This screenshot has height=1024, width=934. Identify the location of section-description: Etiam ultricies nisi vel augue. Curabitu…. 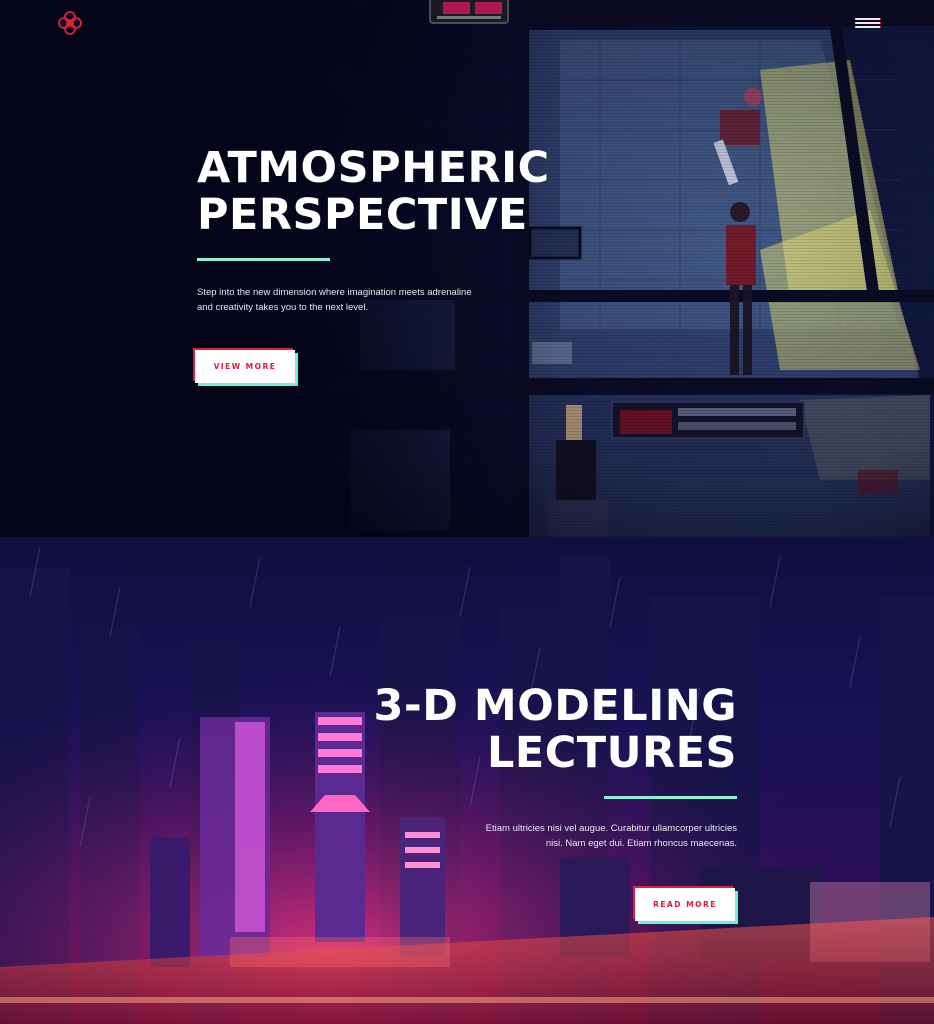
(611, 836).